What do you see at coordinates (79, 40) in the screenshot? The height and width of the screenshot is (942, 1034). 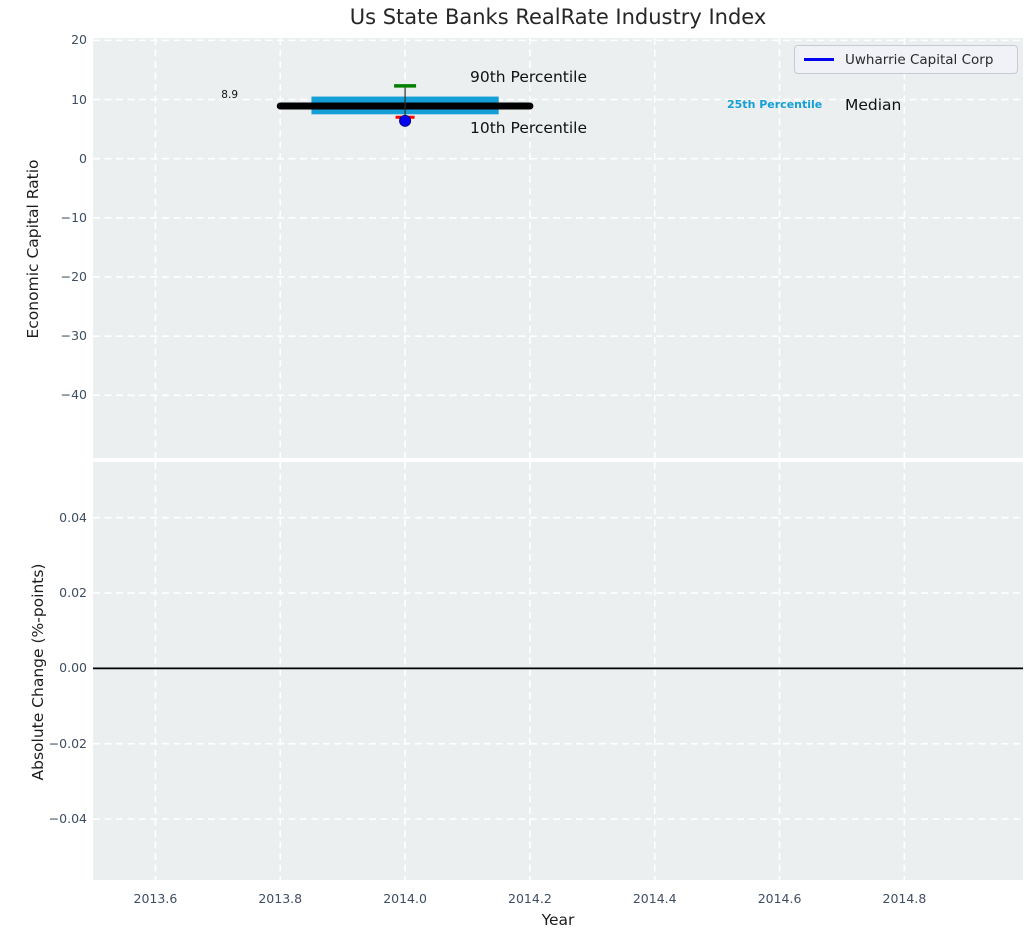 I see `ytick-label: 20` at bounding box center [79, 40].